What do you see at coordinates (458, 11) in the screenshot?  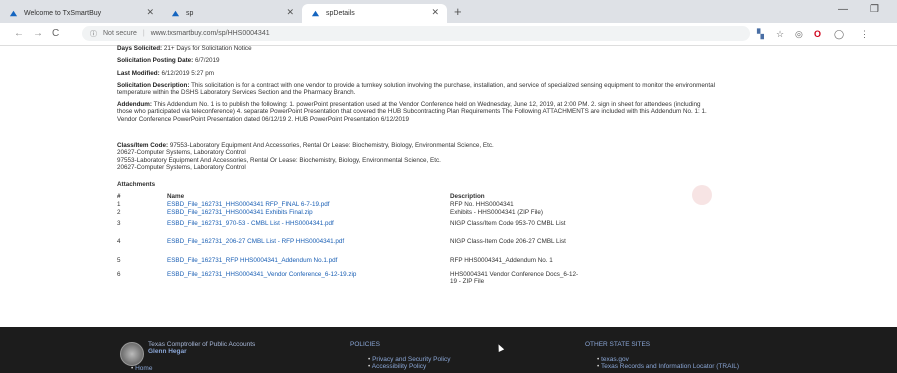 I see `new-tab-button: +` at bounding box center [458, 11].